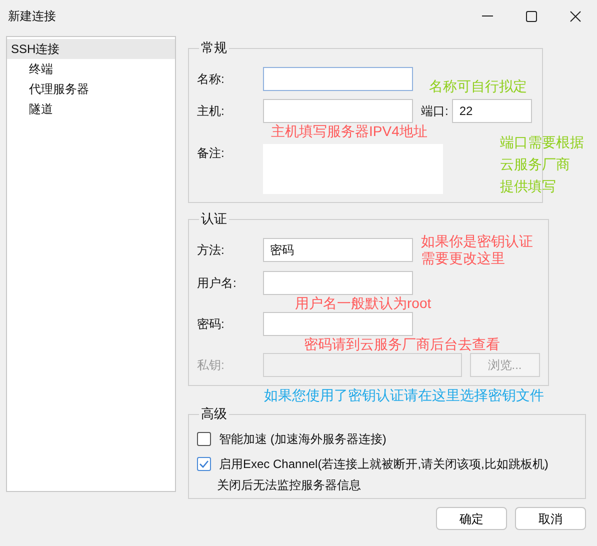 The image size is (597, 546). What do you see at coordinates (477, 241) in the screenshot?
I see `annotation-text: 如果你是密钥认证` at bounding box center [477, 241].